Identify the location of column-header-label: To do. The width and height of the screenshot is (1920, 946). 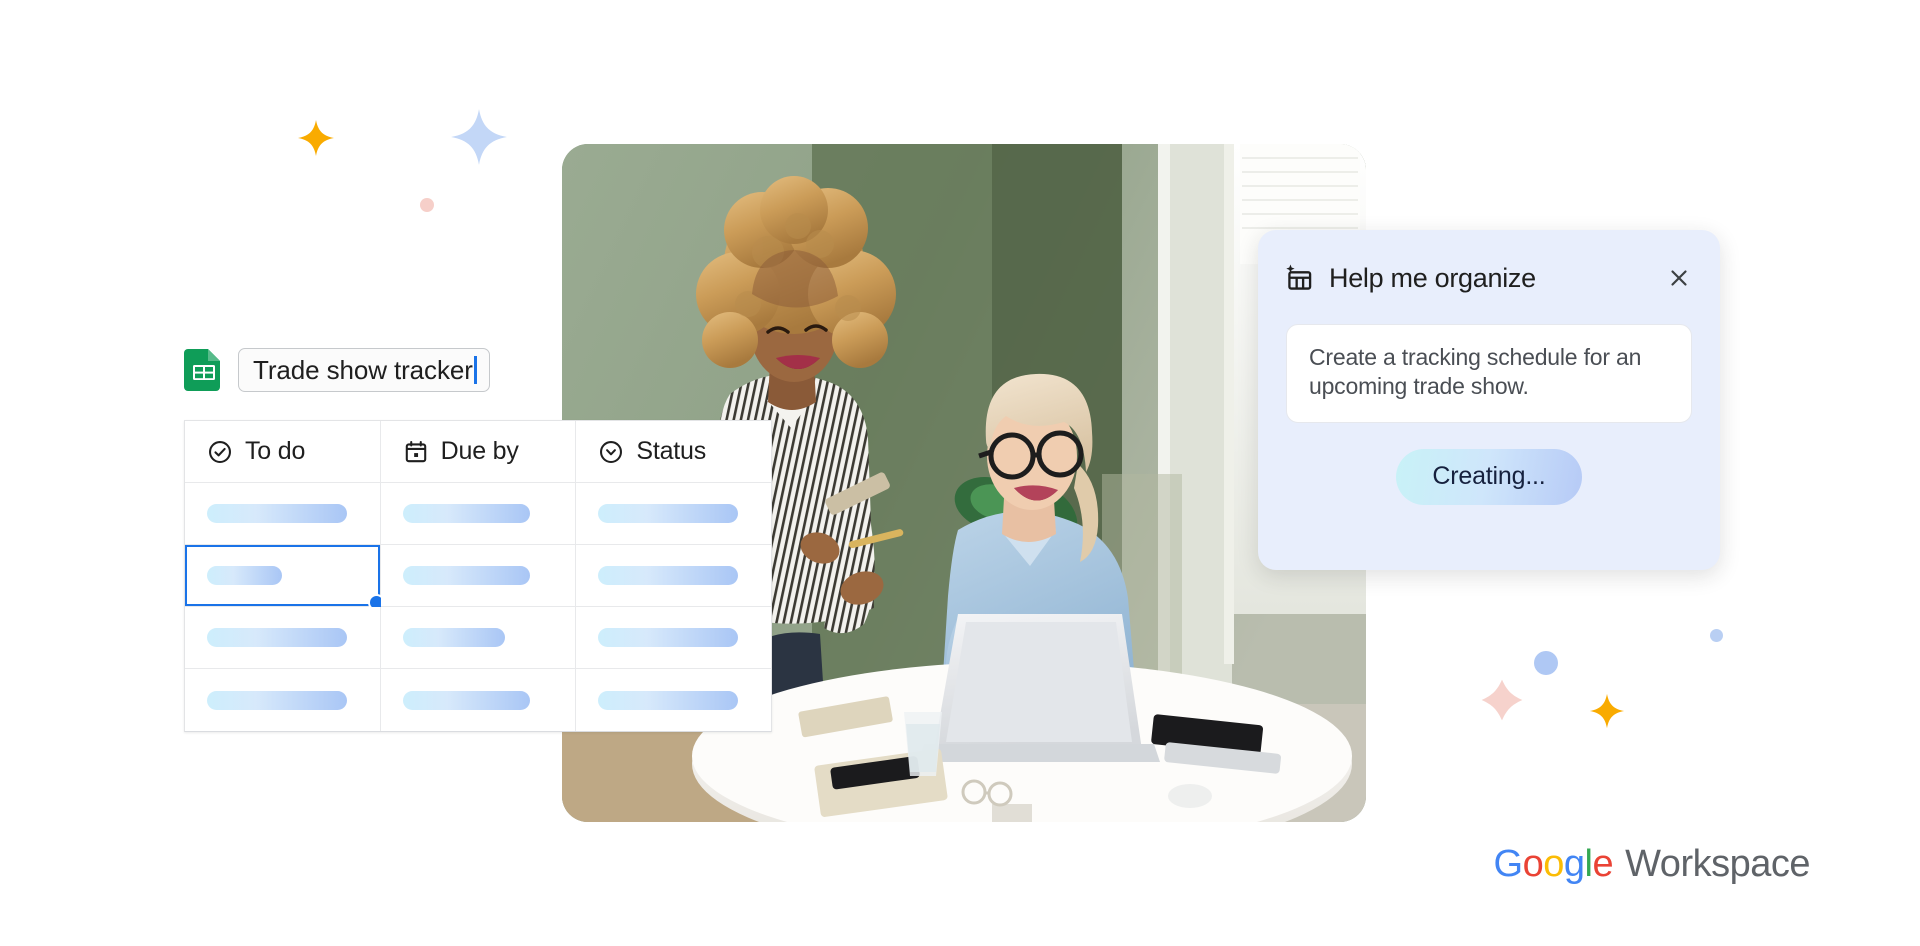
(275, 451).